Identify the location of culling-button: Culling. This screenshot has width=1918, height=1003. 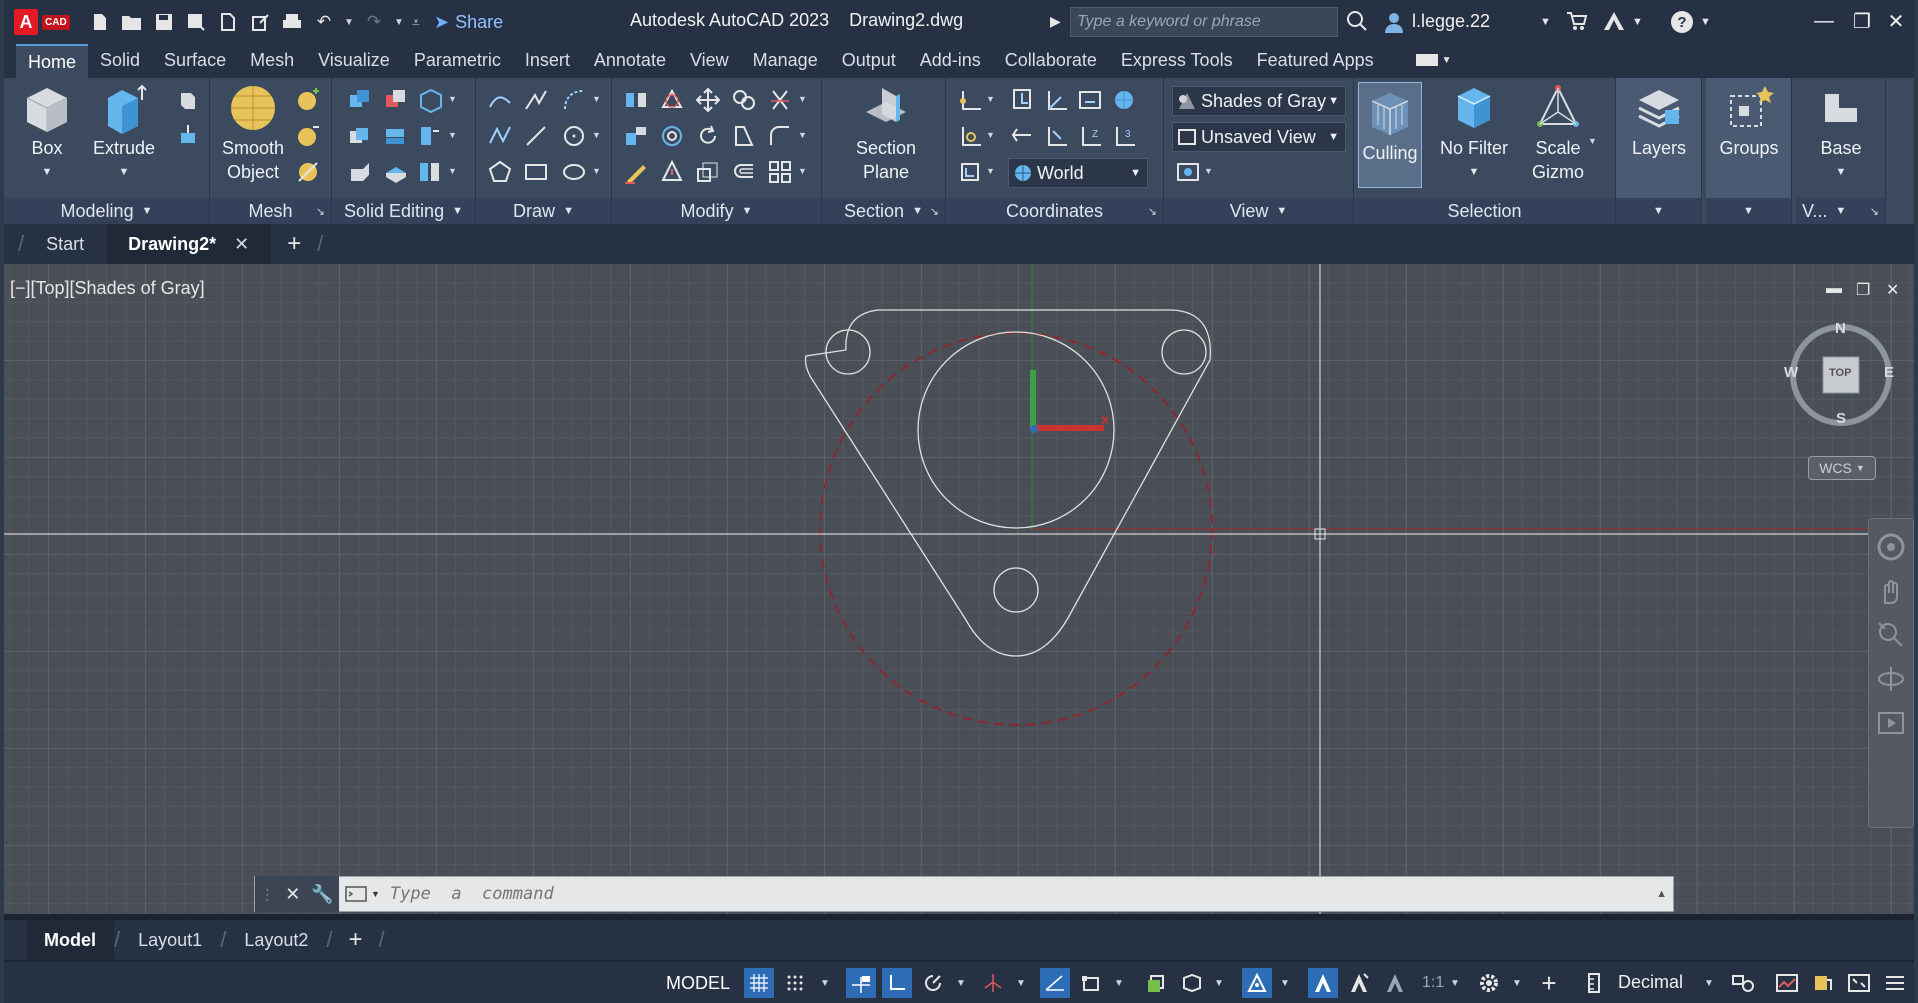
(1390, 135).